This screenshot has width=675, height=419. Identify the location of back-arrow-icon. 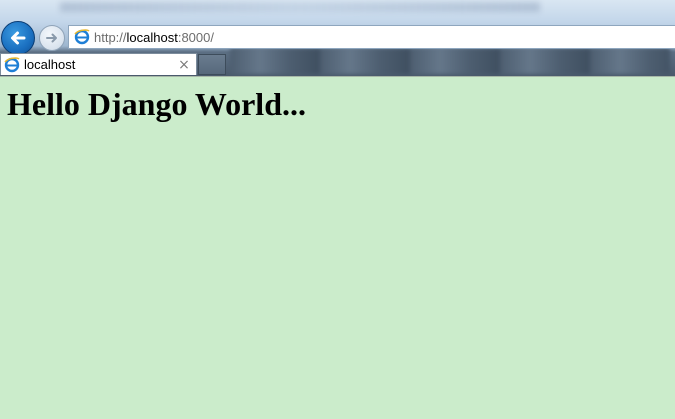
(18, 38).